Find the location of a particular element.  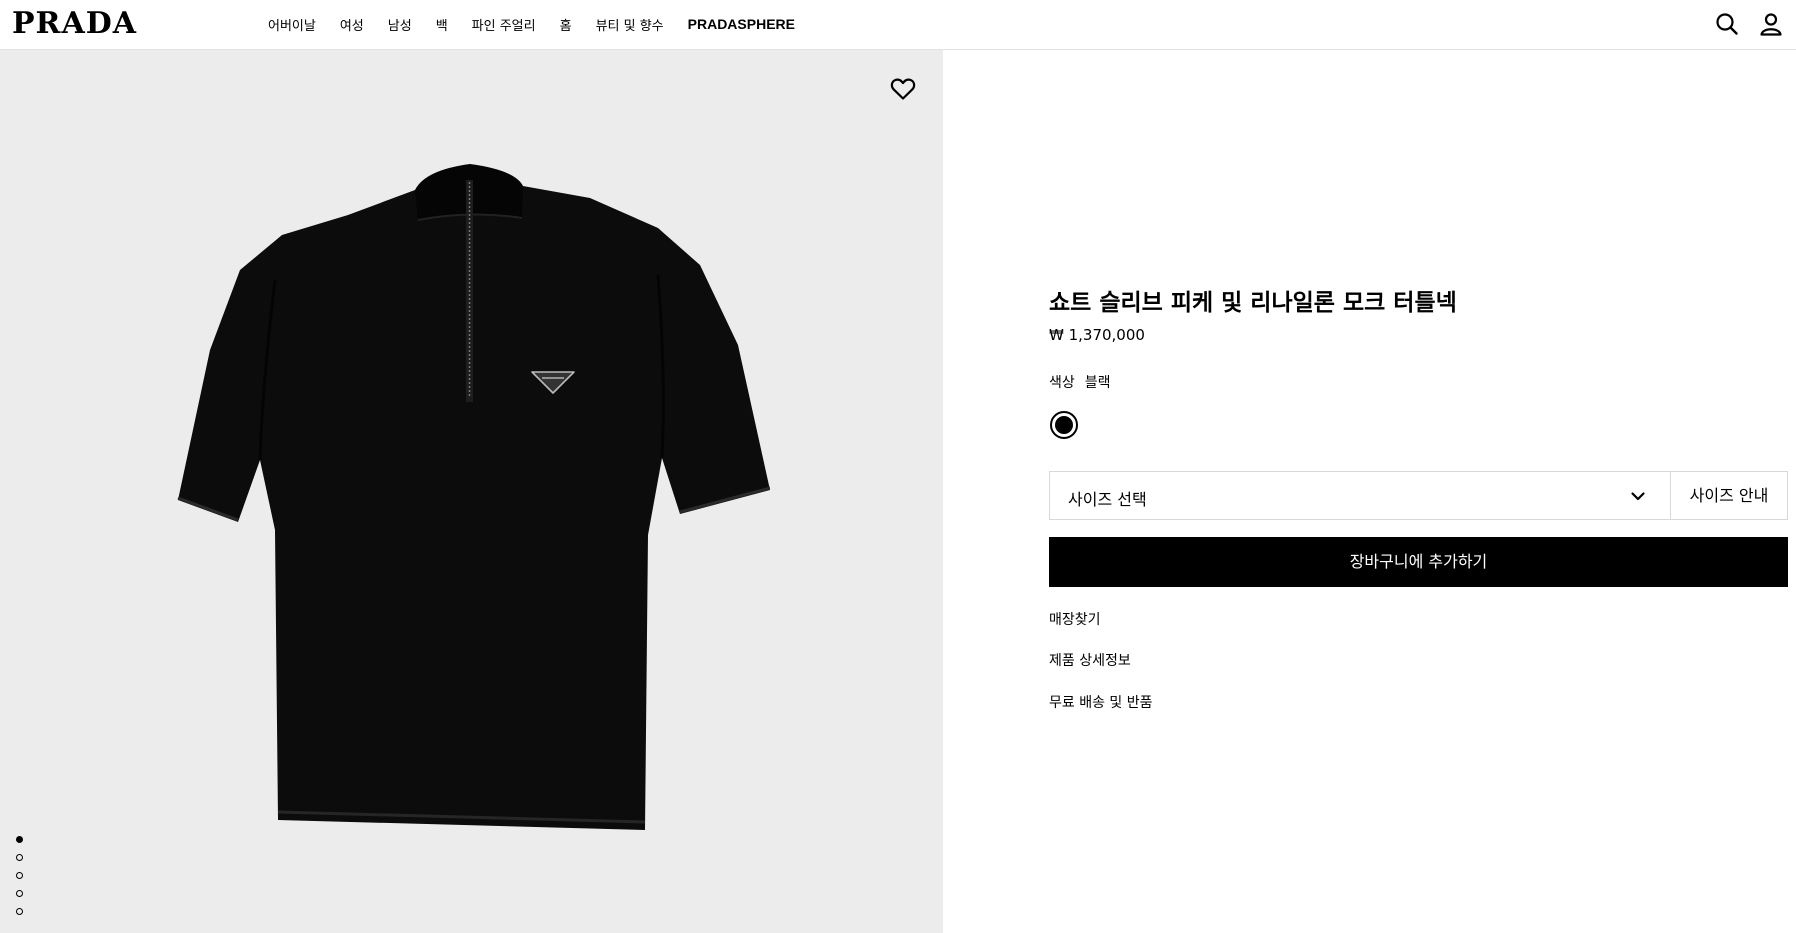

nav-item-fine-jewelry: 파인 주얼리 is located at coordinates (504, 24).